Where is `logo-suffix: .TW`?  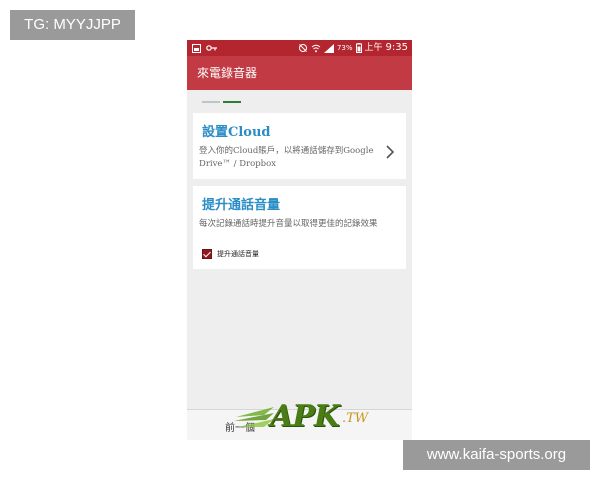 logo-suffix: .TW is located at coordinates (355, 418).